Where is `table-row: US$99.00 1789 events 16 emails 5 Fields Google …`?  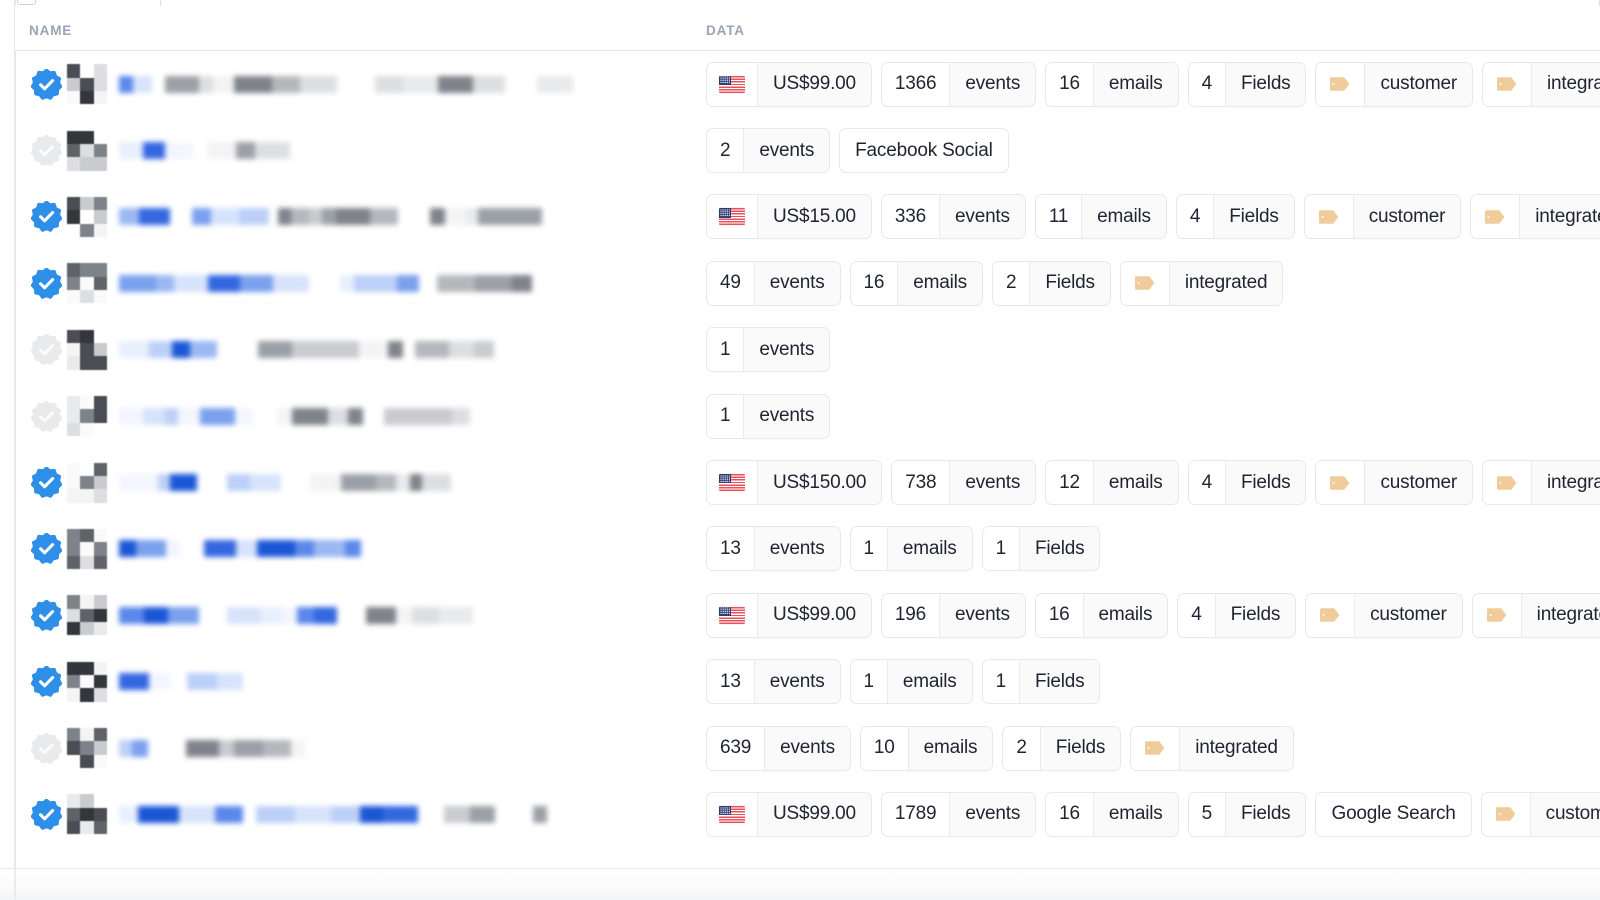
table-row: US$99.00 1789 events 16 emails 5 Fields Google … is located at coordinates (807, 814).